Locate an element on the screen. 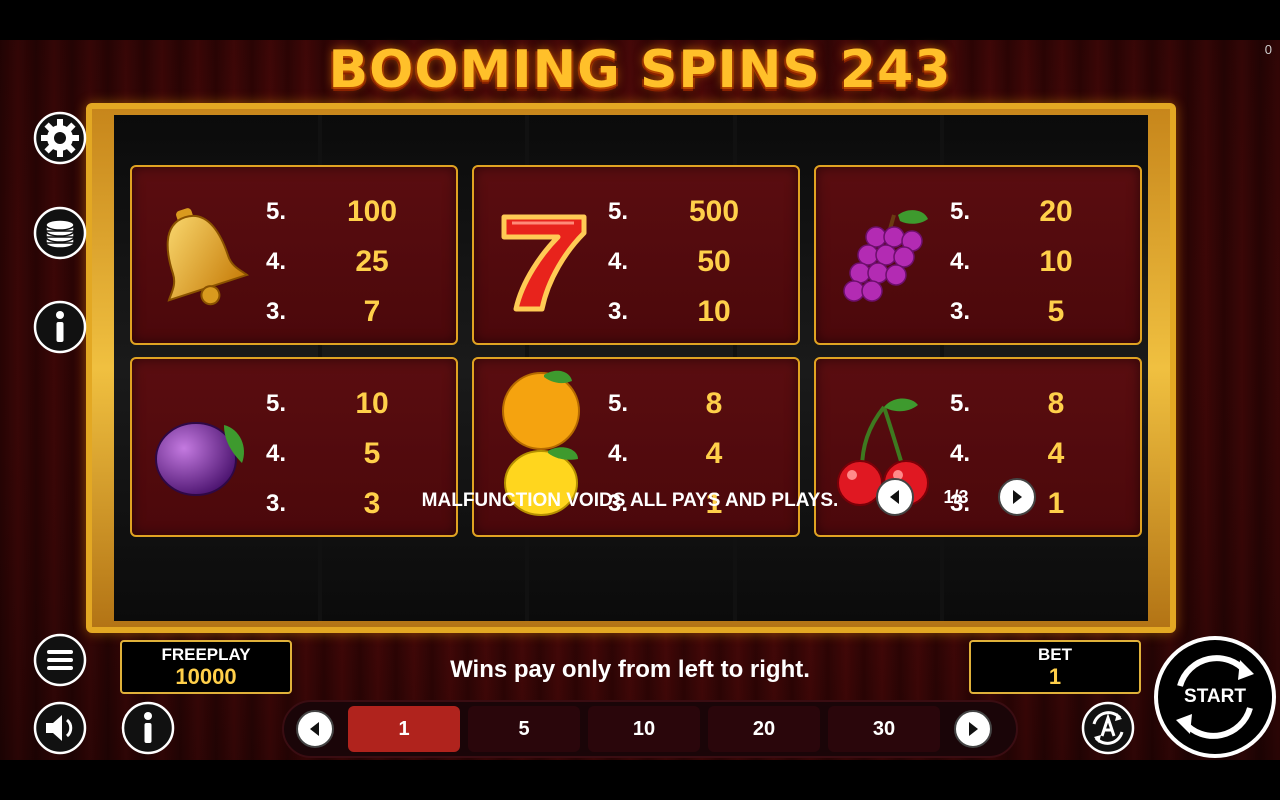 The width and height of the screenshot is (1280, 800). speaker-icon is located at coordinates (60, 728).